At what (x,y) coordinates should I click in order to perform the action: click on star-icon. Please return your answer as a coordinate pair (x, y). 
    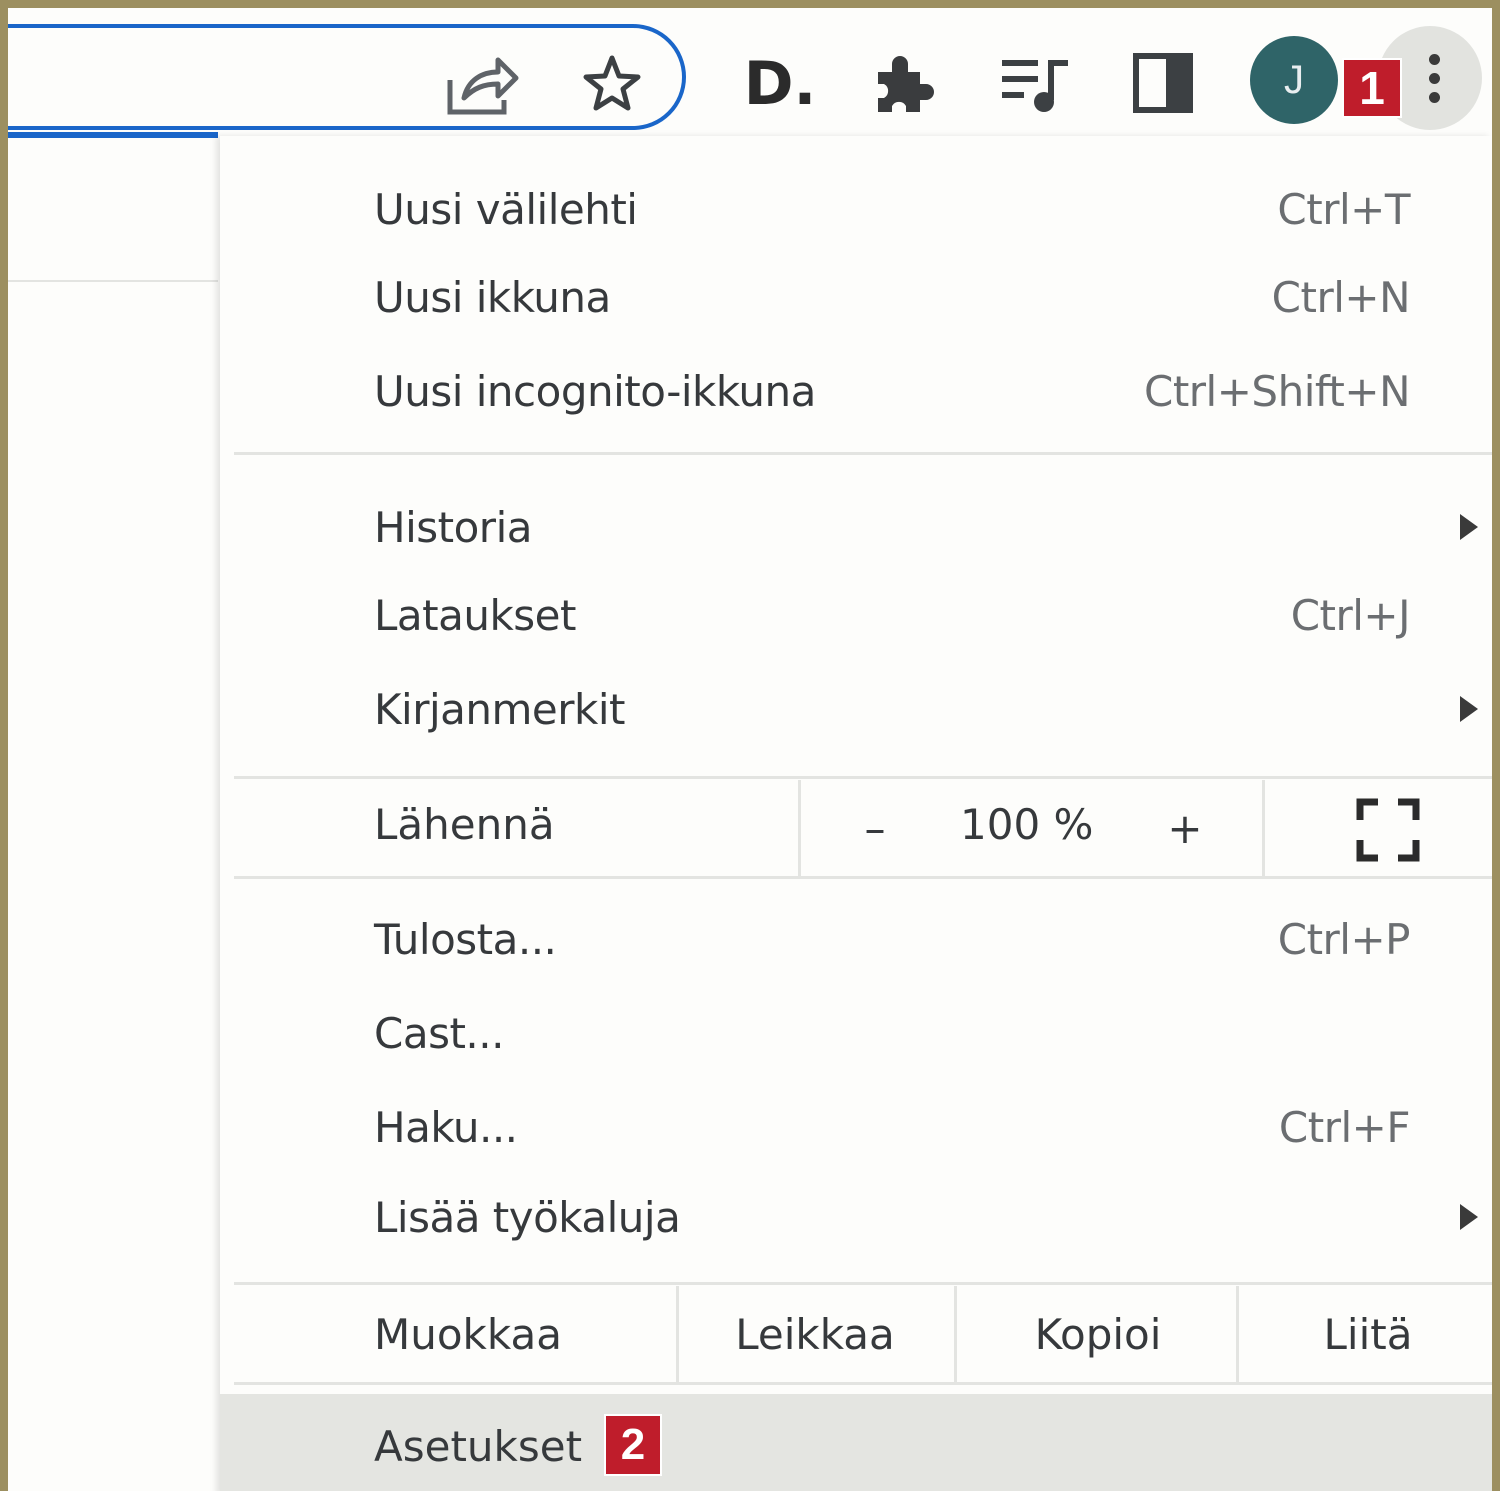
    Looking at the image, I should click on (612, 84).